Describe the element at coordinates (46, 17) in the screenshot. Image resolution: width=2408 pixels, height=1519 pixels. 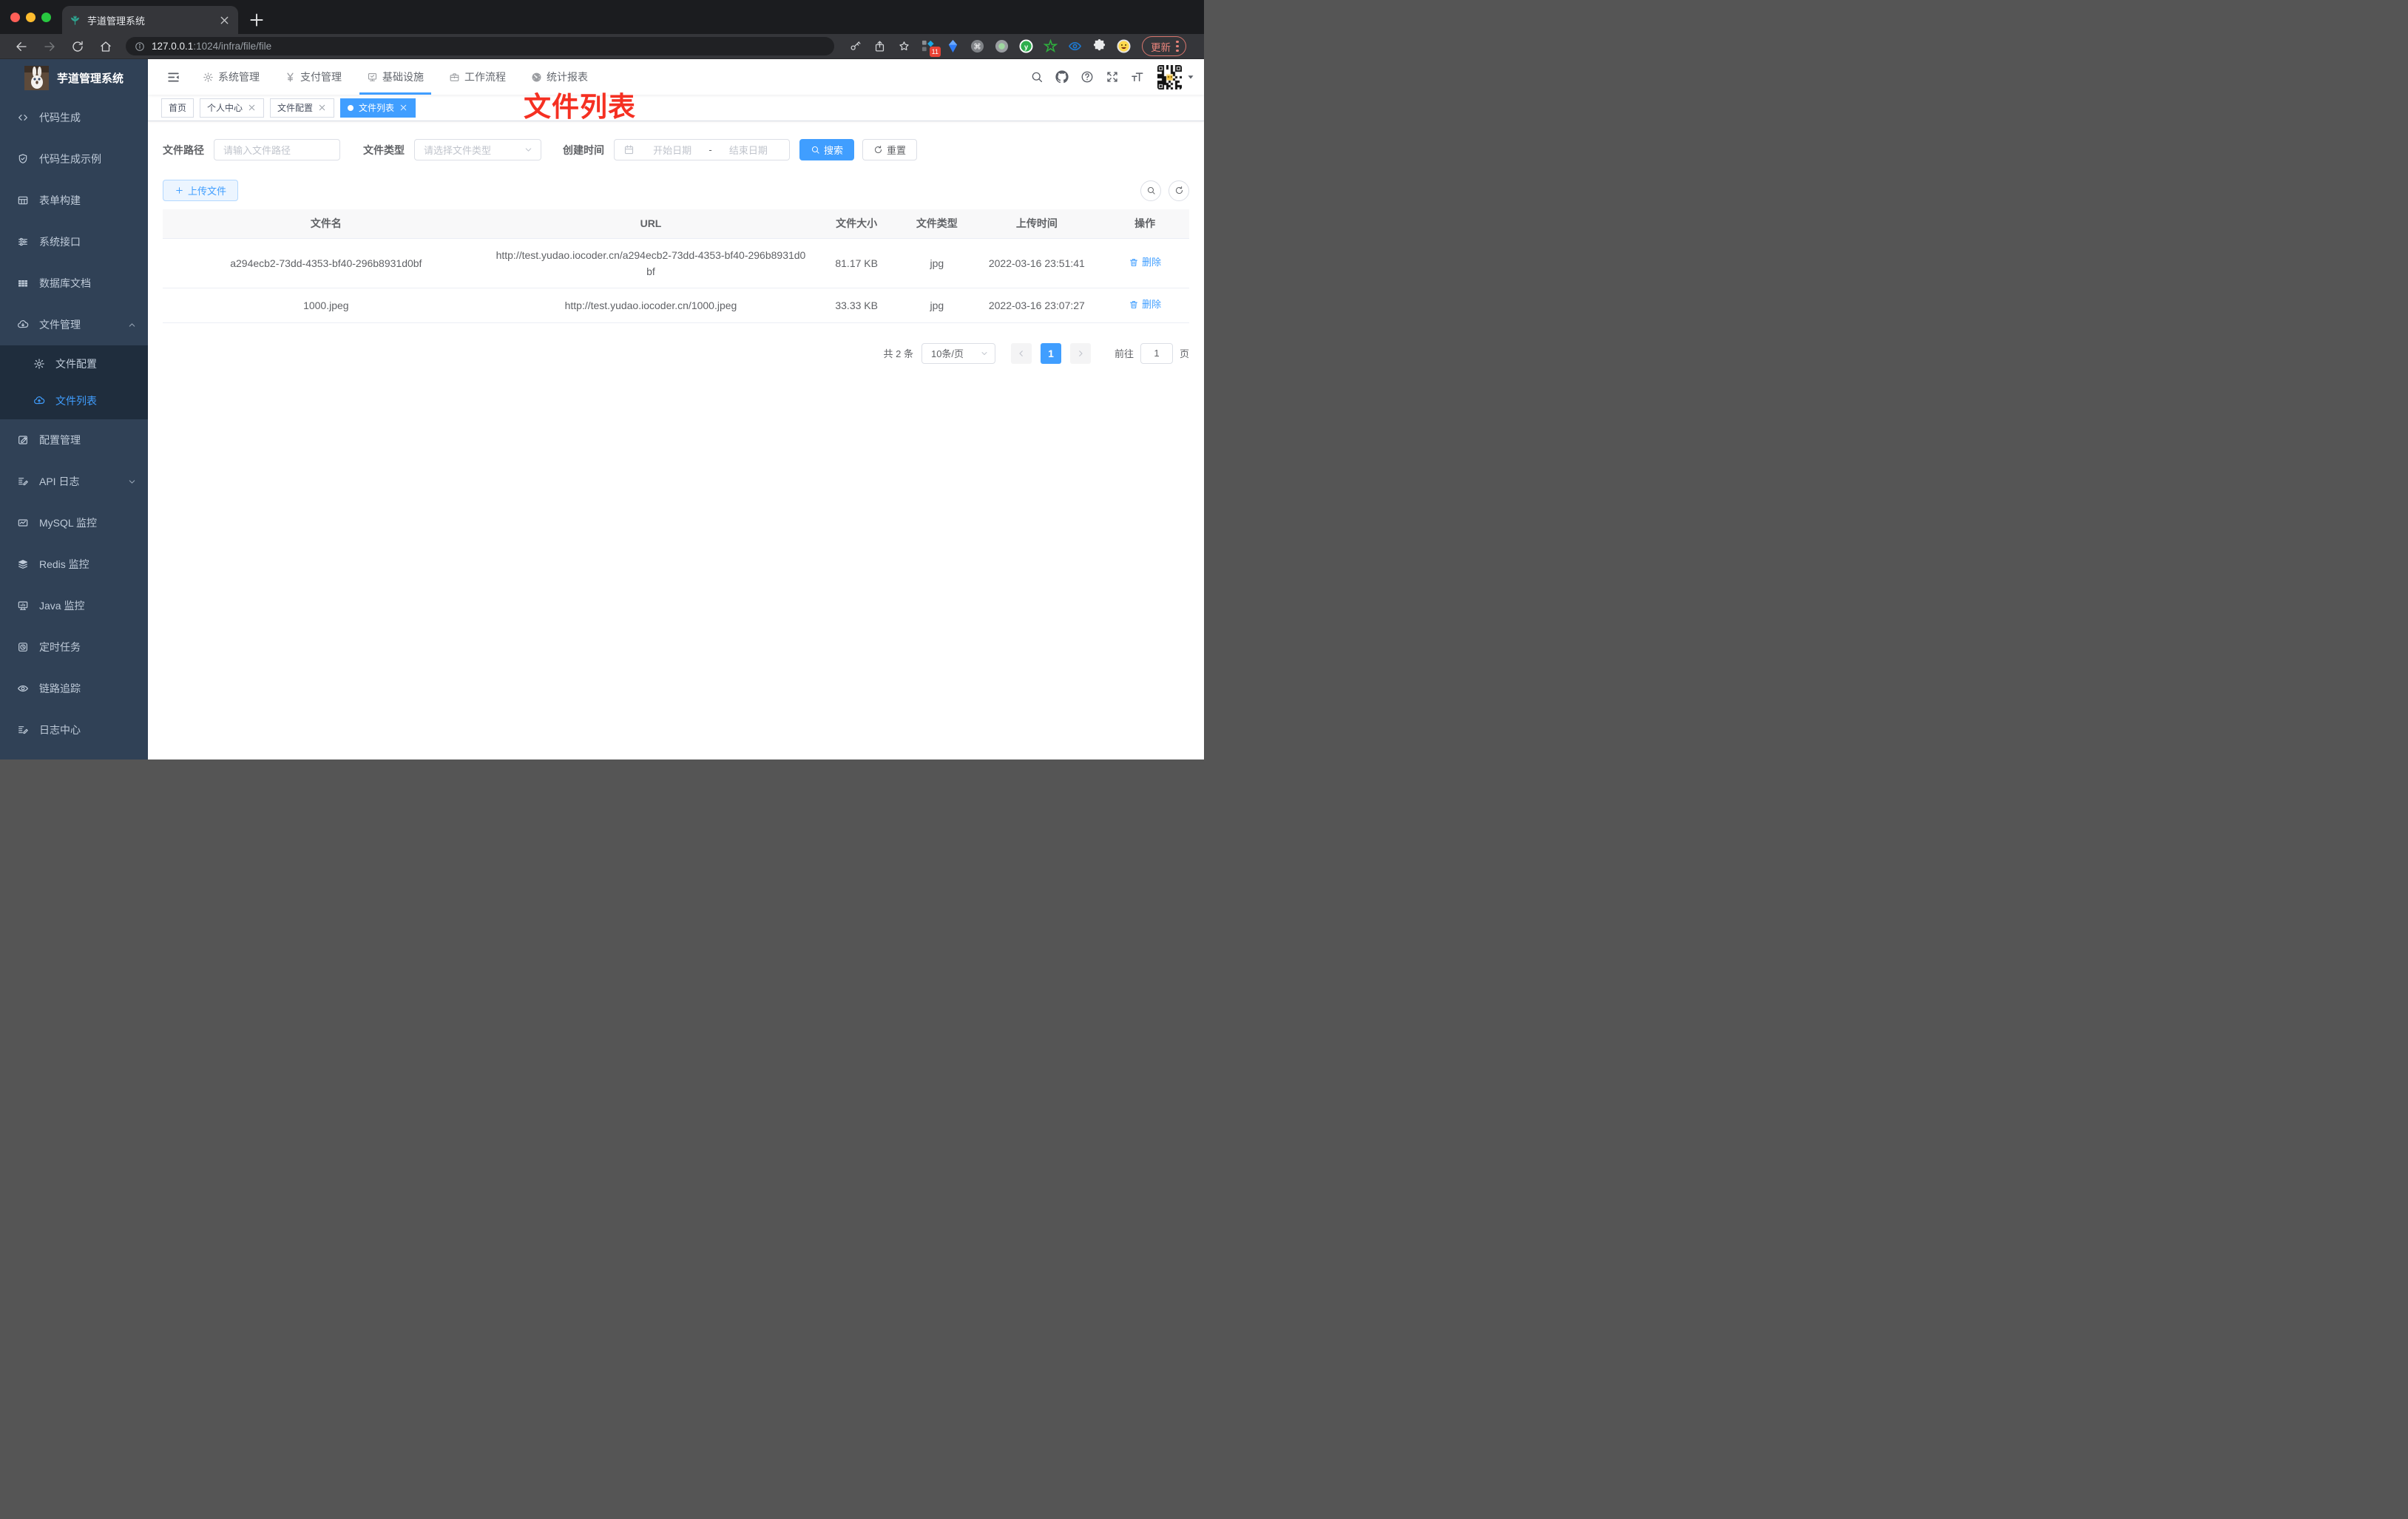
I see `maximize-window-button` at that location.